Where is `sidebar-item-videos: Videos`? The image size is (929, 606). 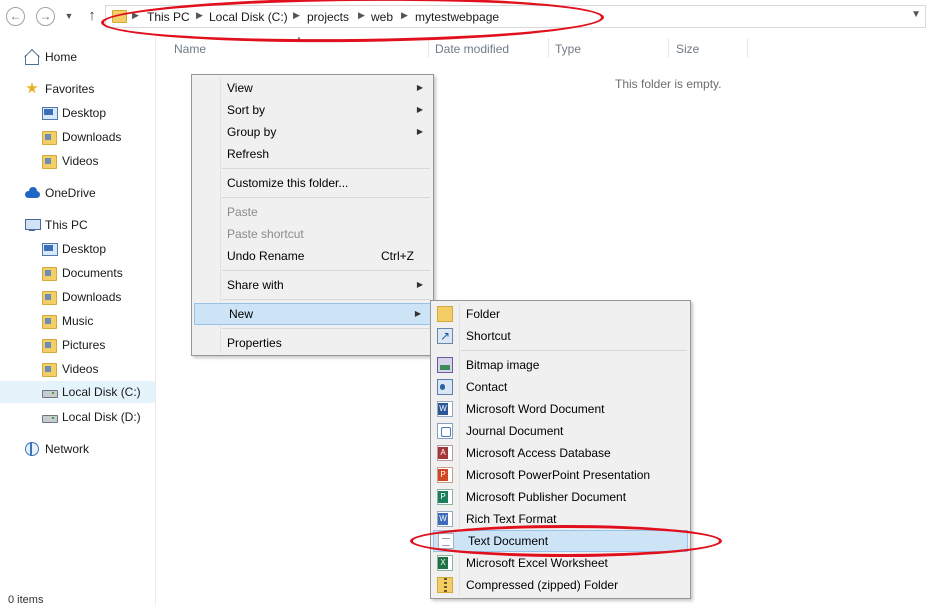 sidebar-item-videos: Videos is located at coordinates (69, 369).